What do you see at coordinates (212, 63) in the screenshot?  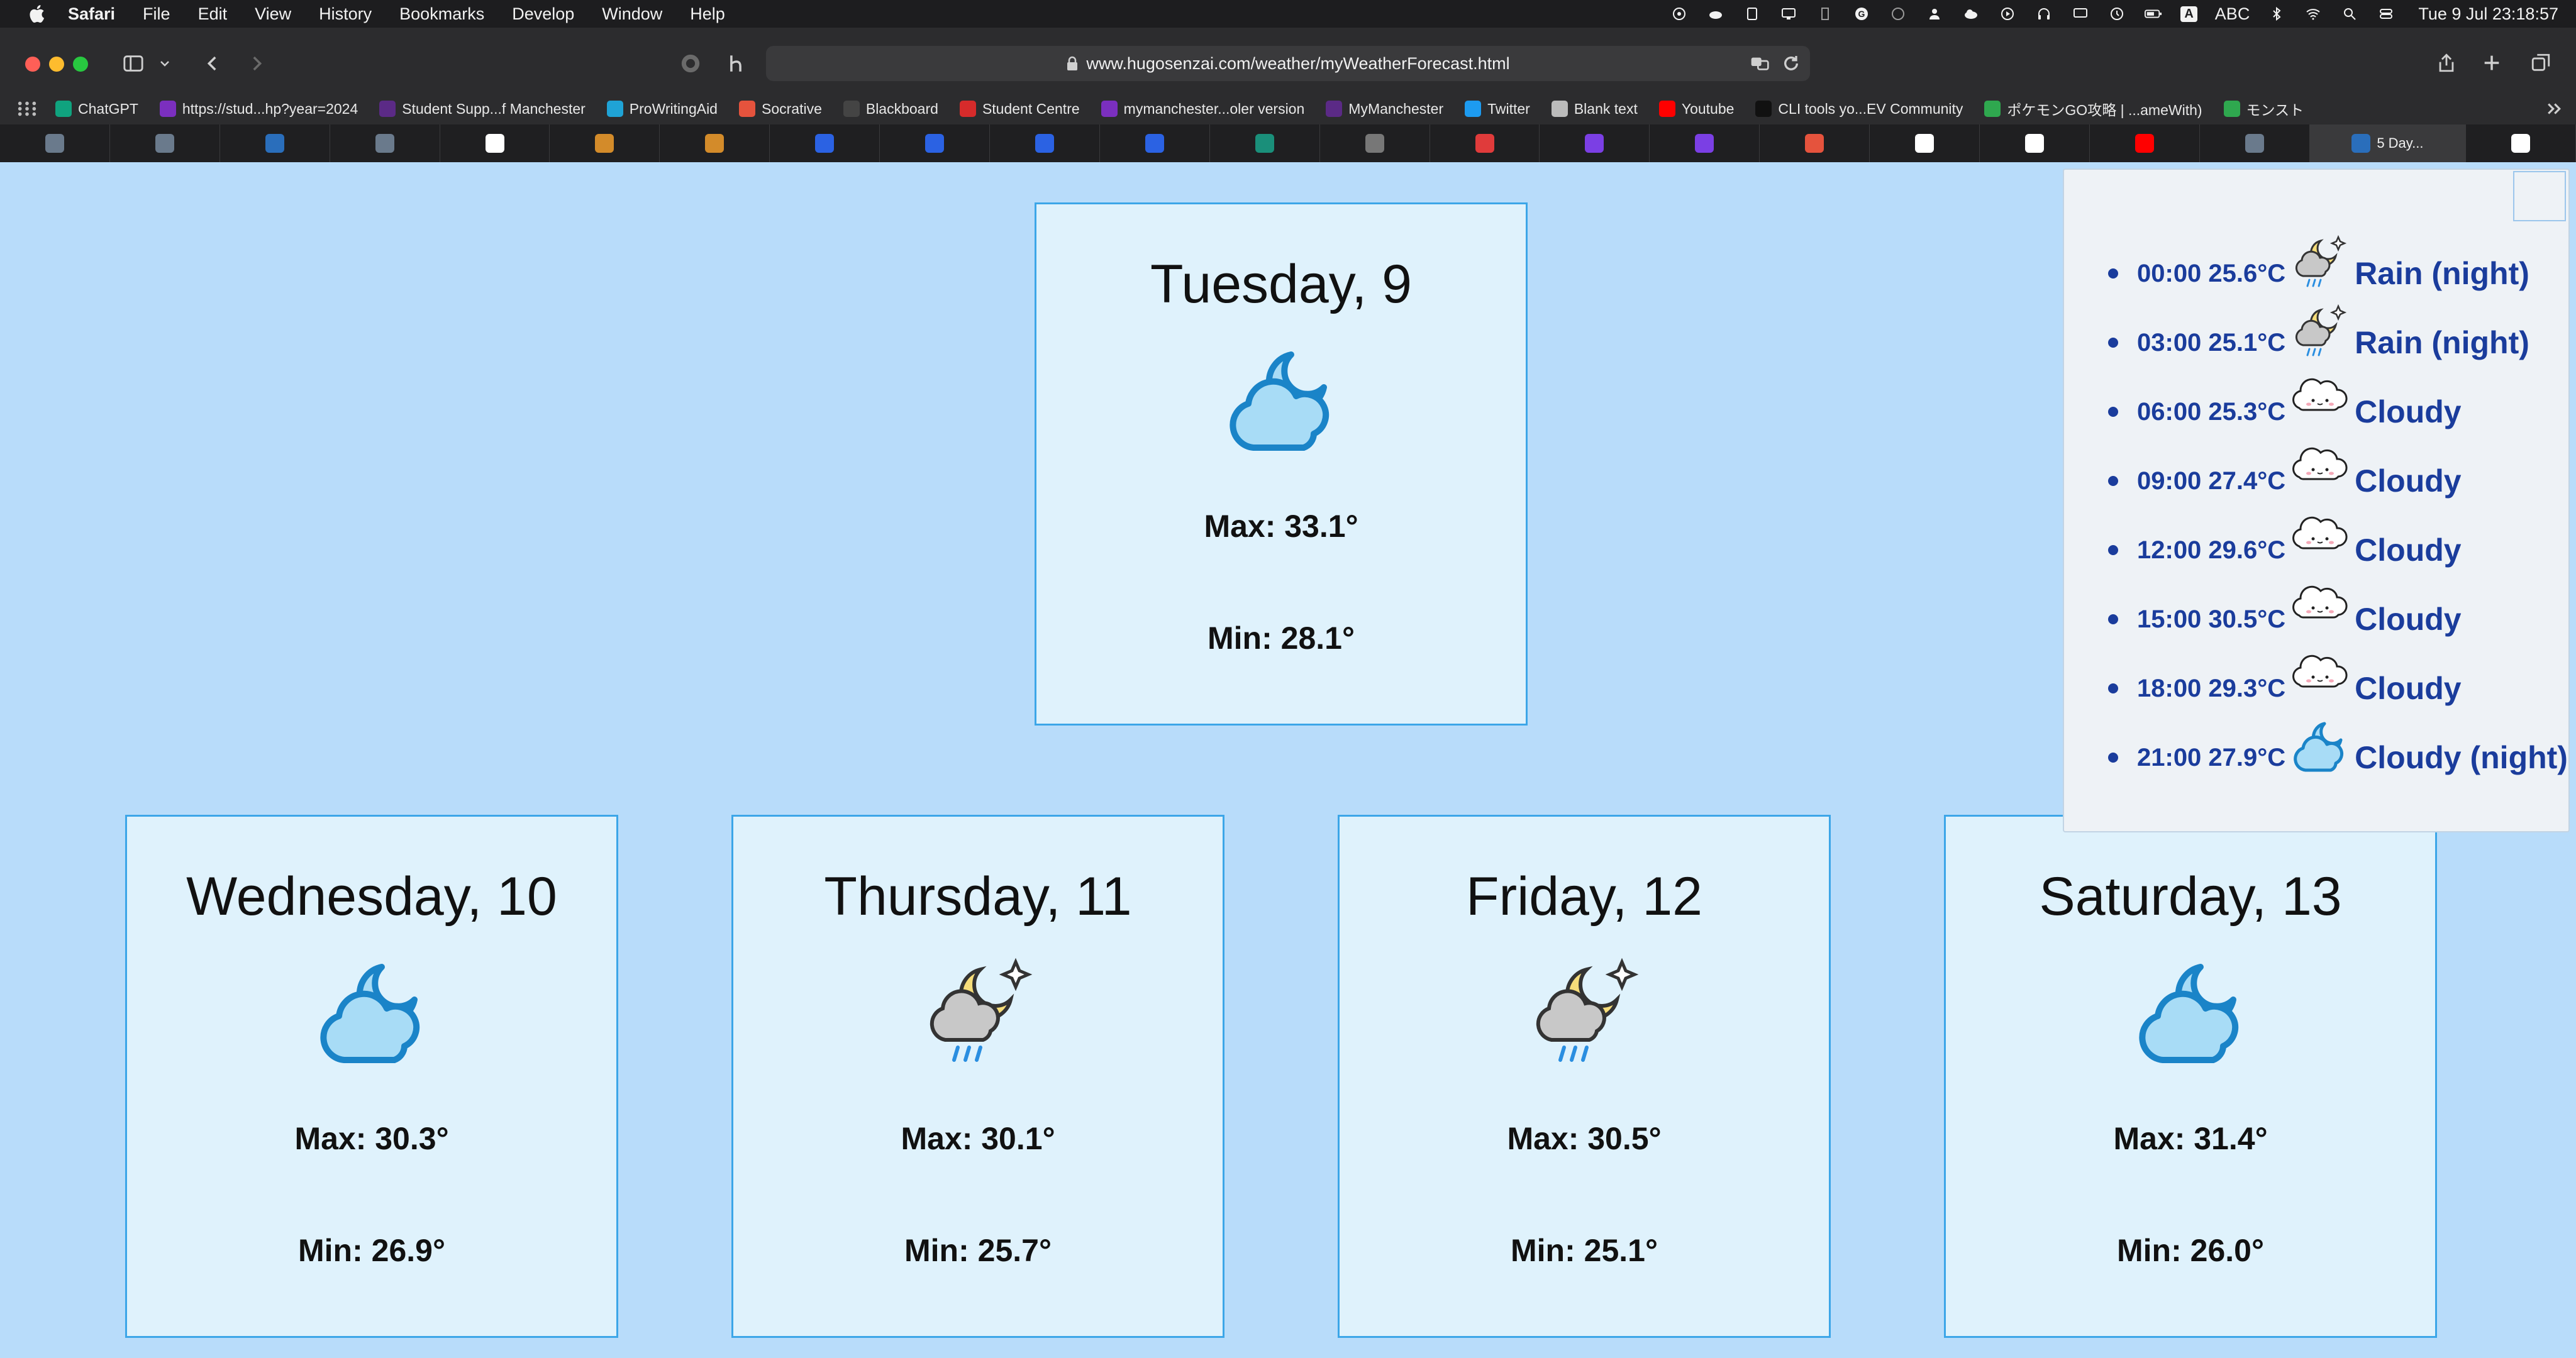 I see `back-button` at bounding box center [212, 63].